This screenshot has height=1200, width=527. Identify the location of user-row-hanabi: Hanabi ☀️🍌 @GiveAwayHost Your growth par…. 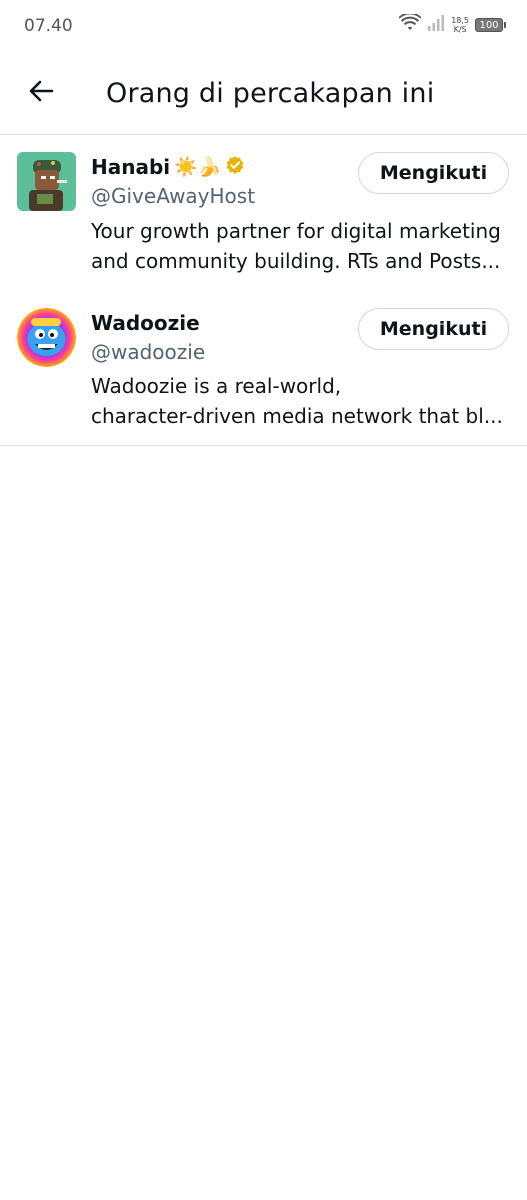
(263, 212).